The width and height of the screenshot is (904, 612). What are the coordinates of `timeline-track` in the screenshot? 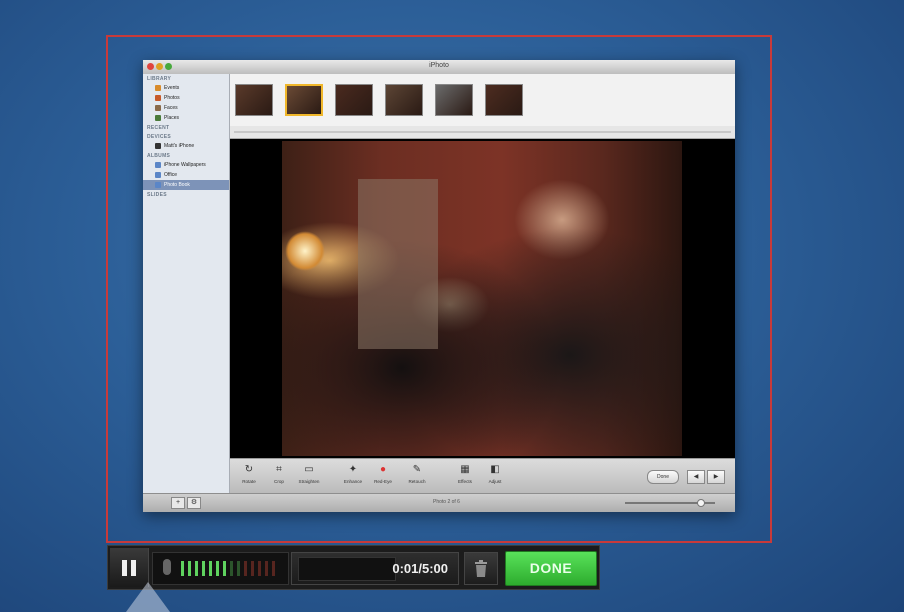 It's located at (347, 569).